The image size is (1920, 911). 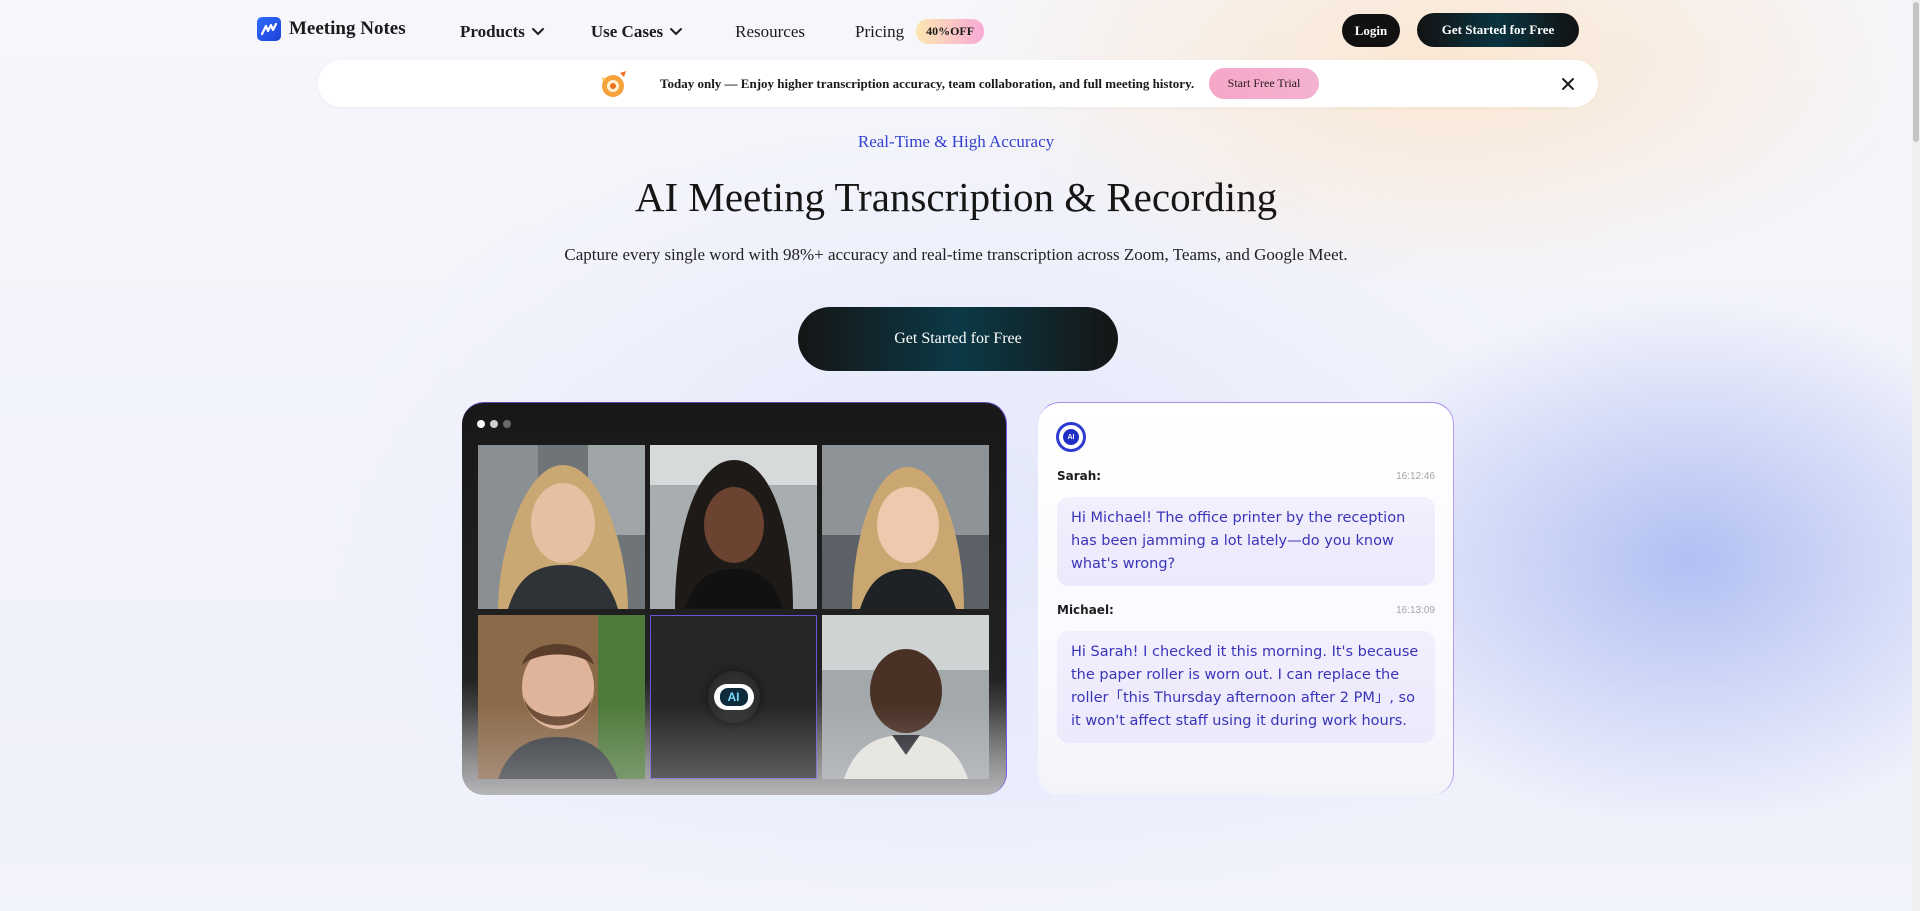 I want to click on speaker-name: Michael:, so click(x=1085, y=610).